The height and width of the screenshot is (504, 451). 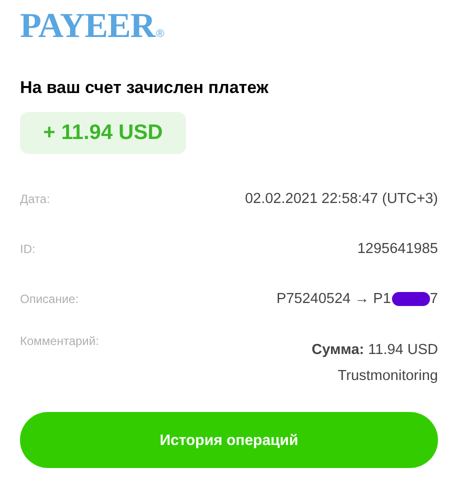 What do you see at coordinates (145, 88) in the screenshot?
I see `heading: На ваш счет зачислен платеж` at bounding box center [145, 88].